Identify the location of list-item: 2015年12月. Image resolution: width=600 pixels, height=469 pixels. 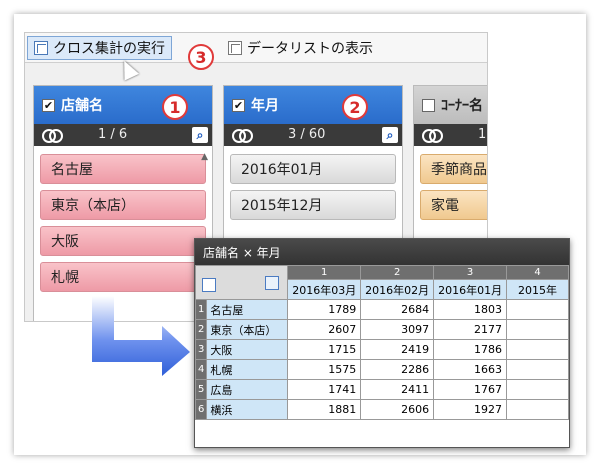
(313, 205).